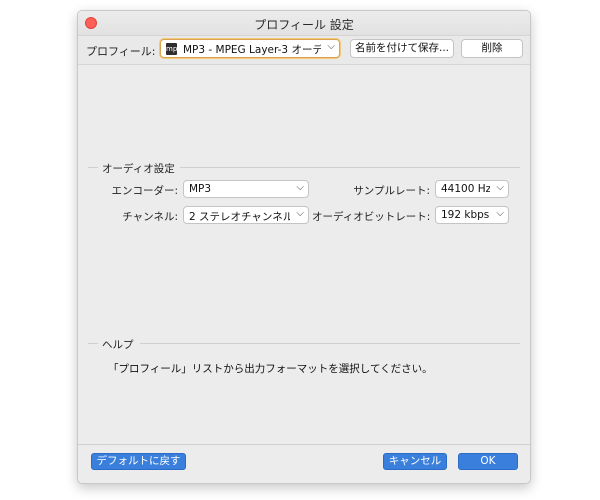  Describe the element at coordinates (350, 167) in the screenshot. I see `audio-section-divider` at that location.